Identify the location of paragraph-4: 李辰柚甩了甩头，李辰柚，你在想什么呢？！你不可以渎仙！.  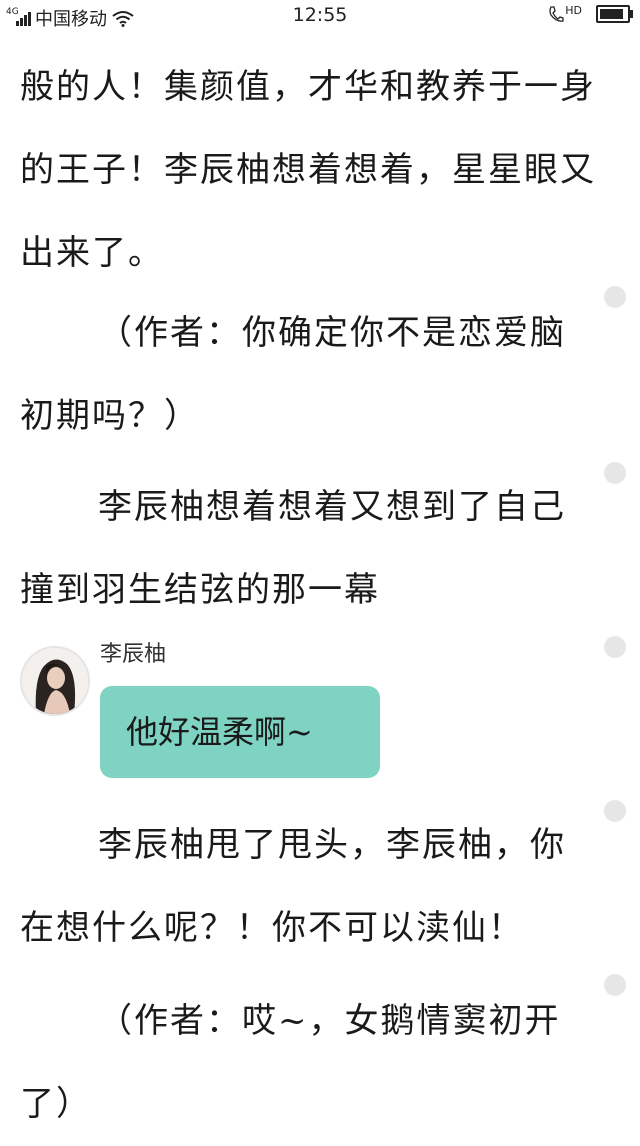
(293, 886).